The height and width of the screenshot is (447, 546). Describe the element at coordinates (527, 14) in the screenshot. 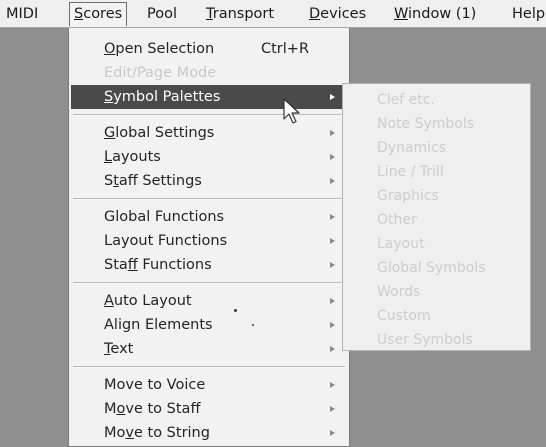

I see `menu-help: Help` at that location.